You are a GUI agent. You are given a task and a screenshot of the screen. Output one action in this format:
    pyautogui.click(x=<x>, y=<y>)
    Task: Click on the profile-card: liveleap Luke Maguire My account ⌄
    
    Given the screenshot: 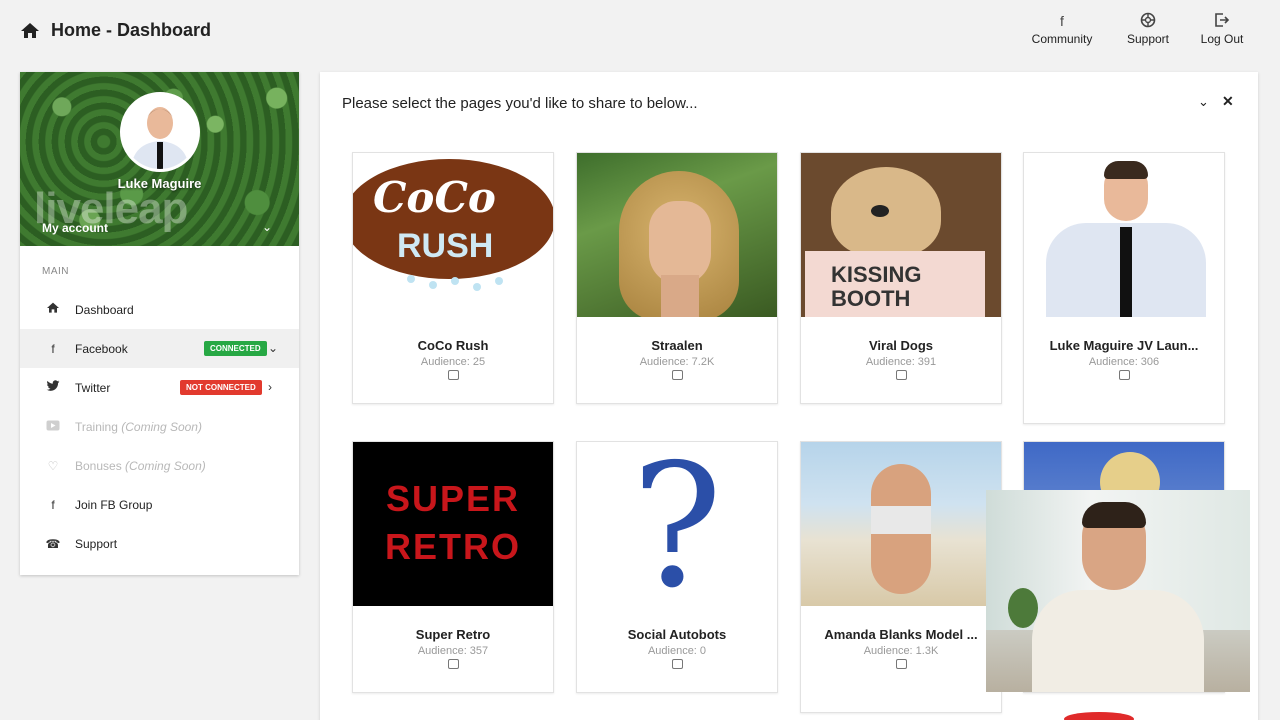 What is the action you would take?
    pyautogui.click(x=159, y=159)
    